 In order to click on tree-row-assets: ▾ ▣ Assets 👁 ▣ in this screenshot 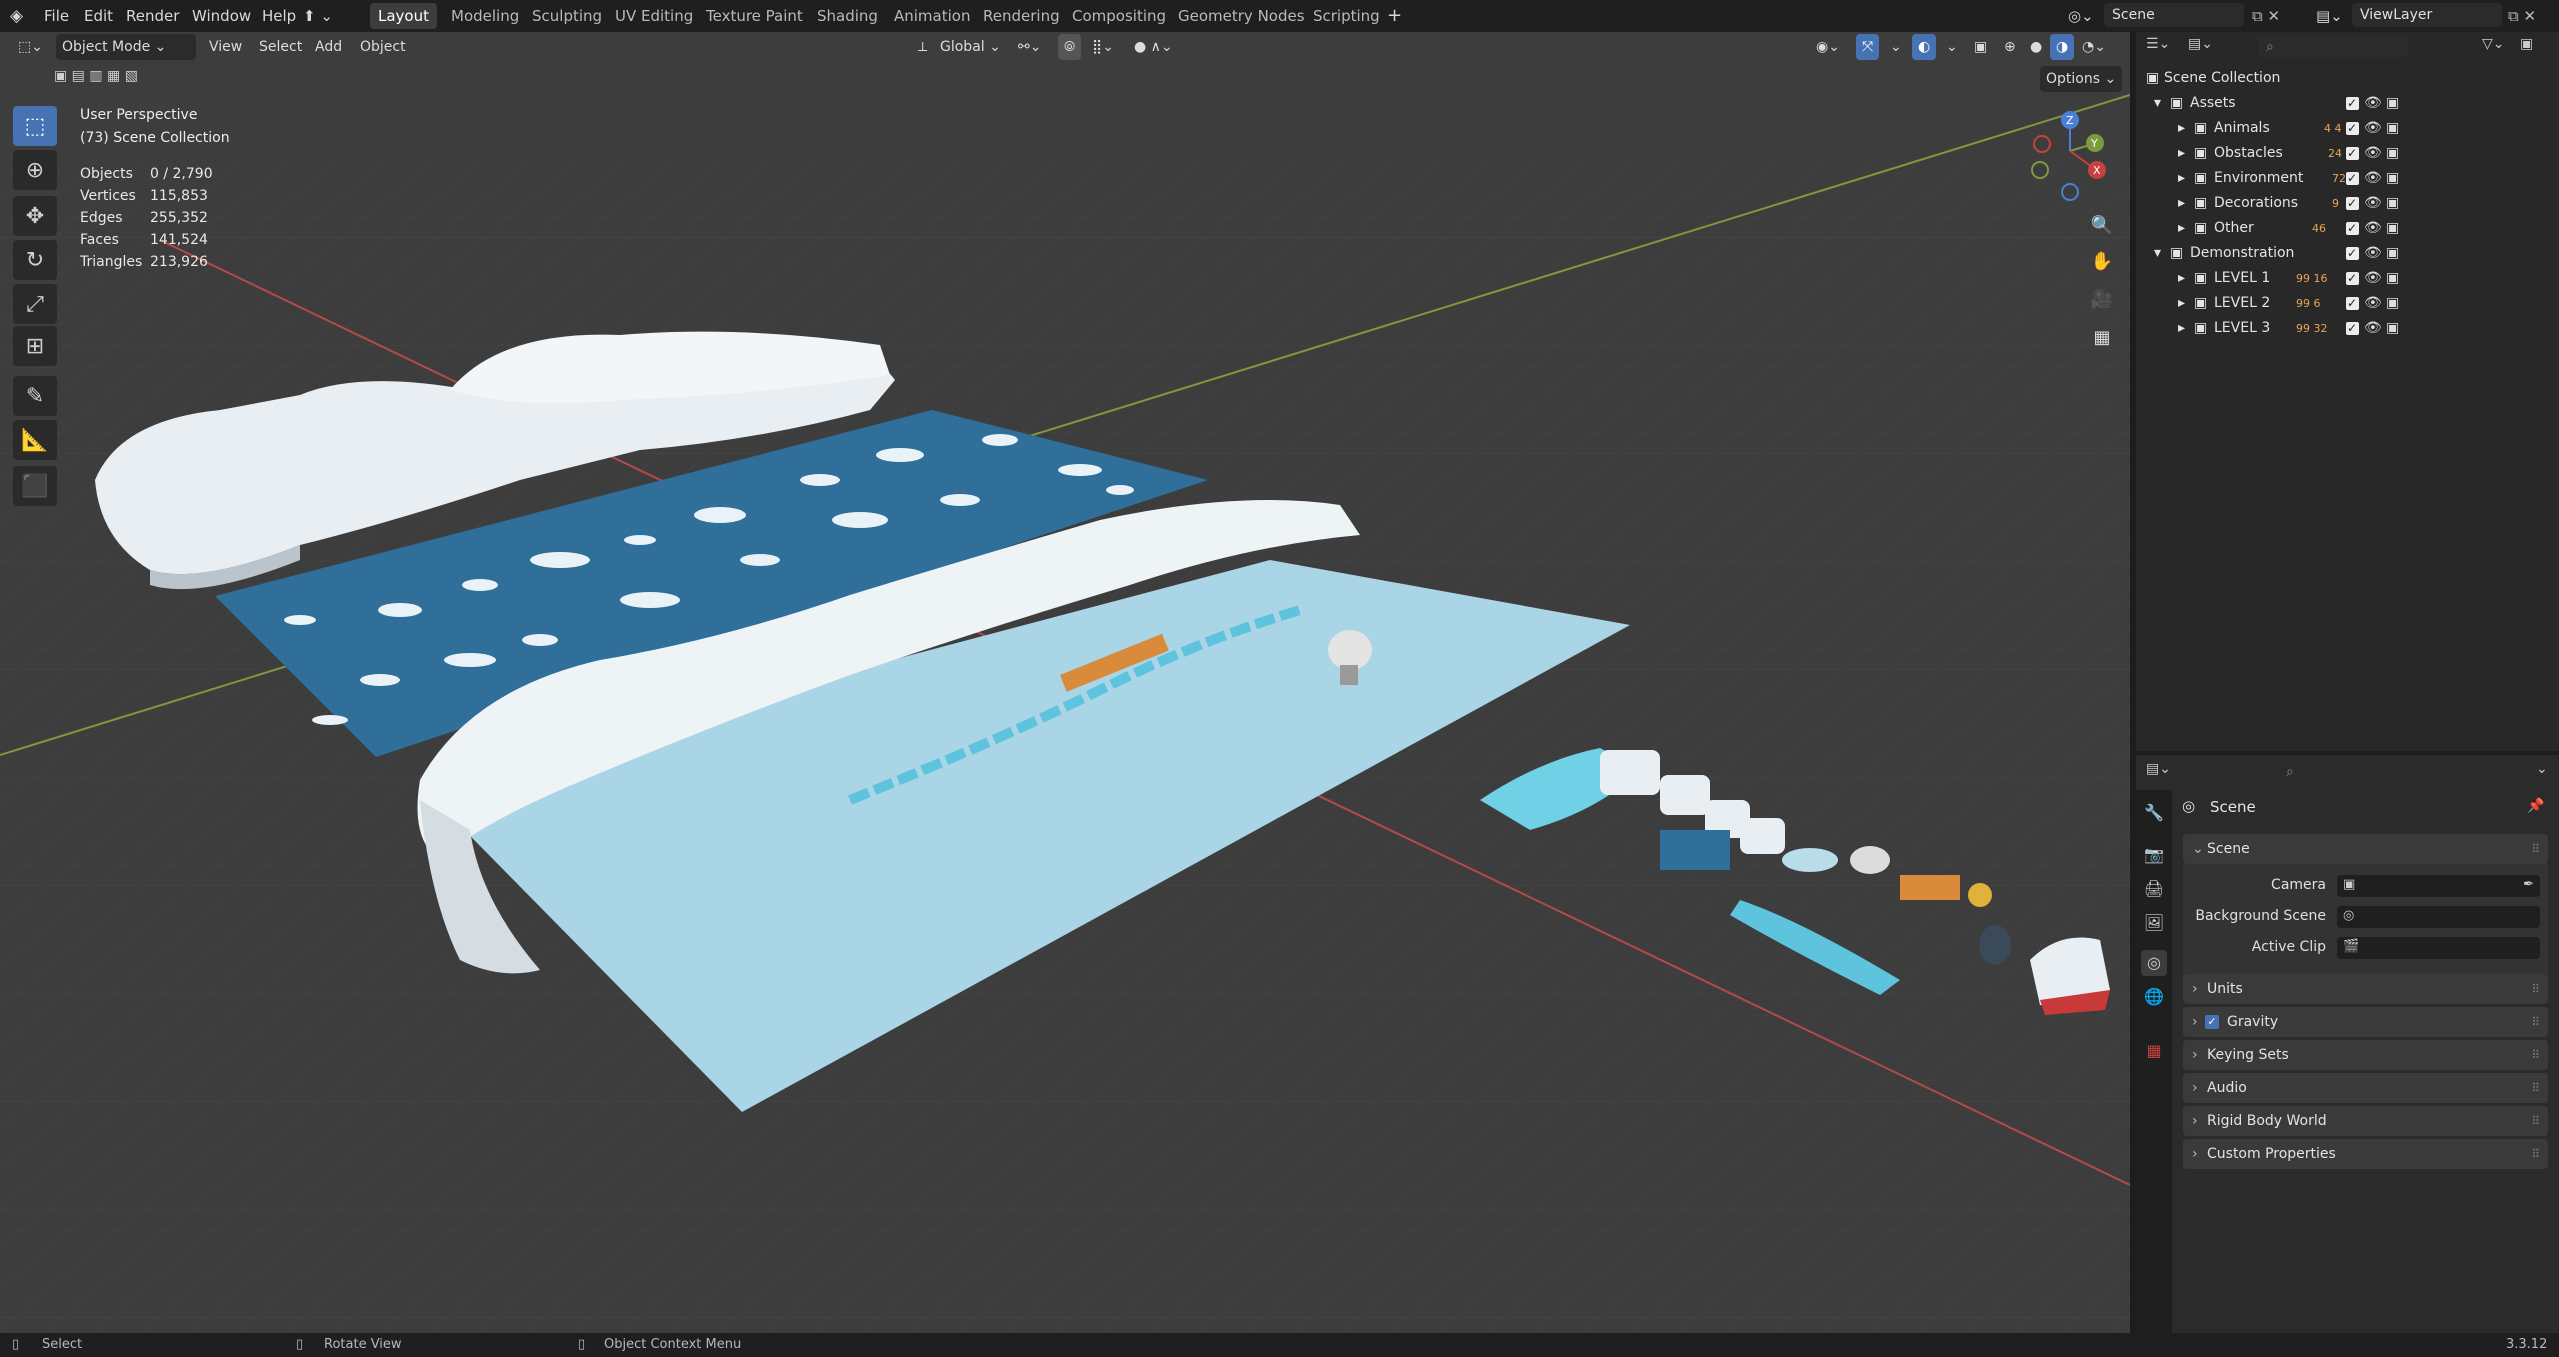, I will do `click(2347, 103)`.